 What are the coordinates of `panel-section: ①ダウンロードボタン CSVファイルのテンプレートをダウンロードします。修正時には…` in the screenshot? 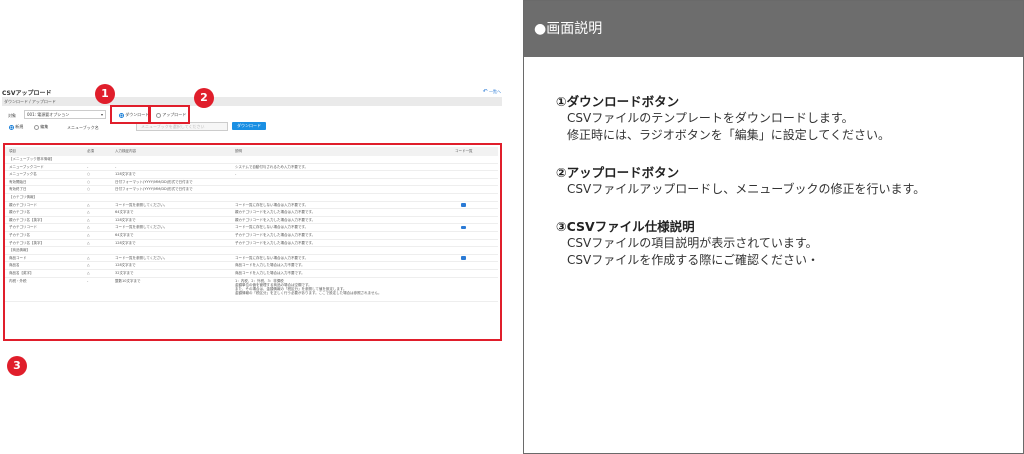 It's located at (789, 118).